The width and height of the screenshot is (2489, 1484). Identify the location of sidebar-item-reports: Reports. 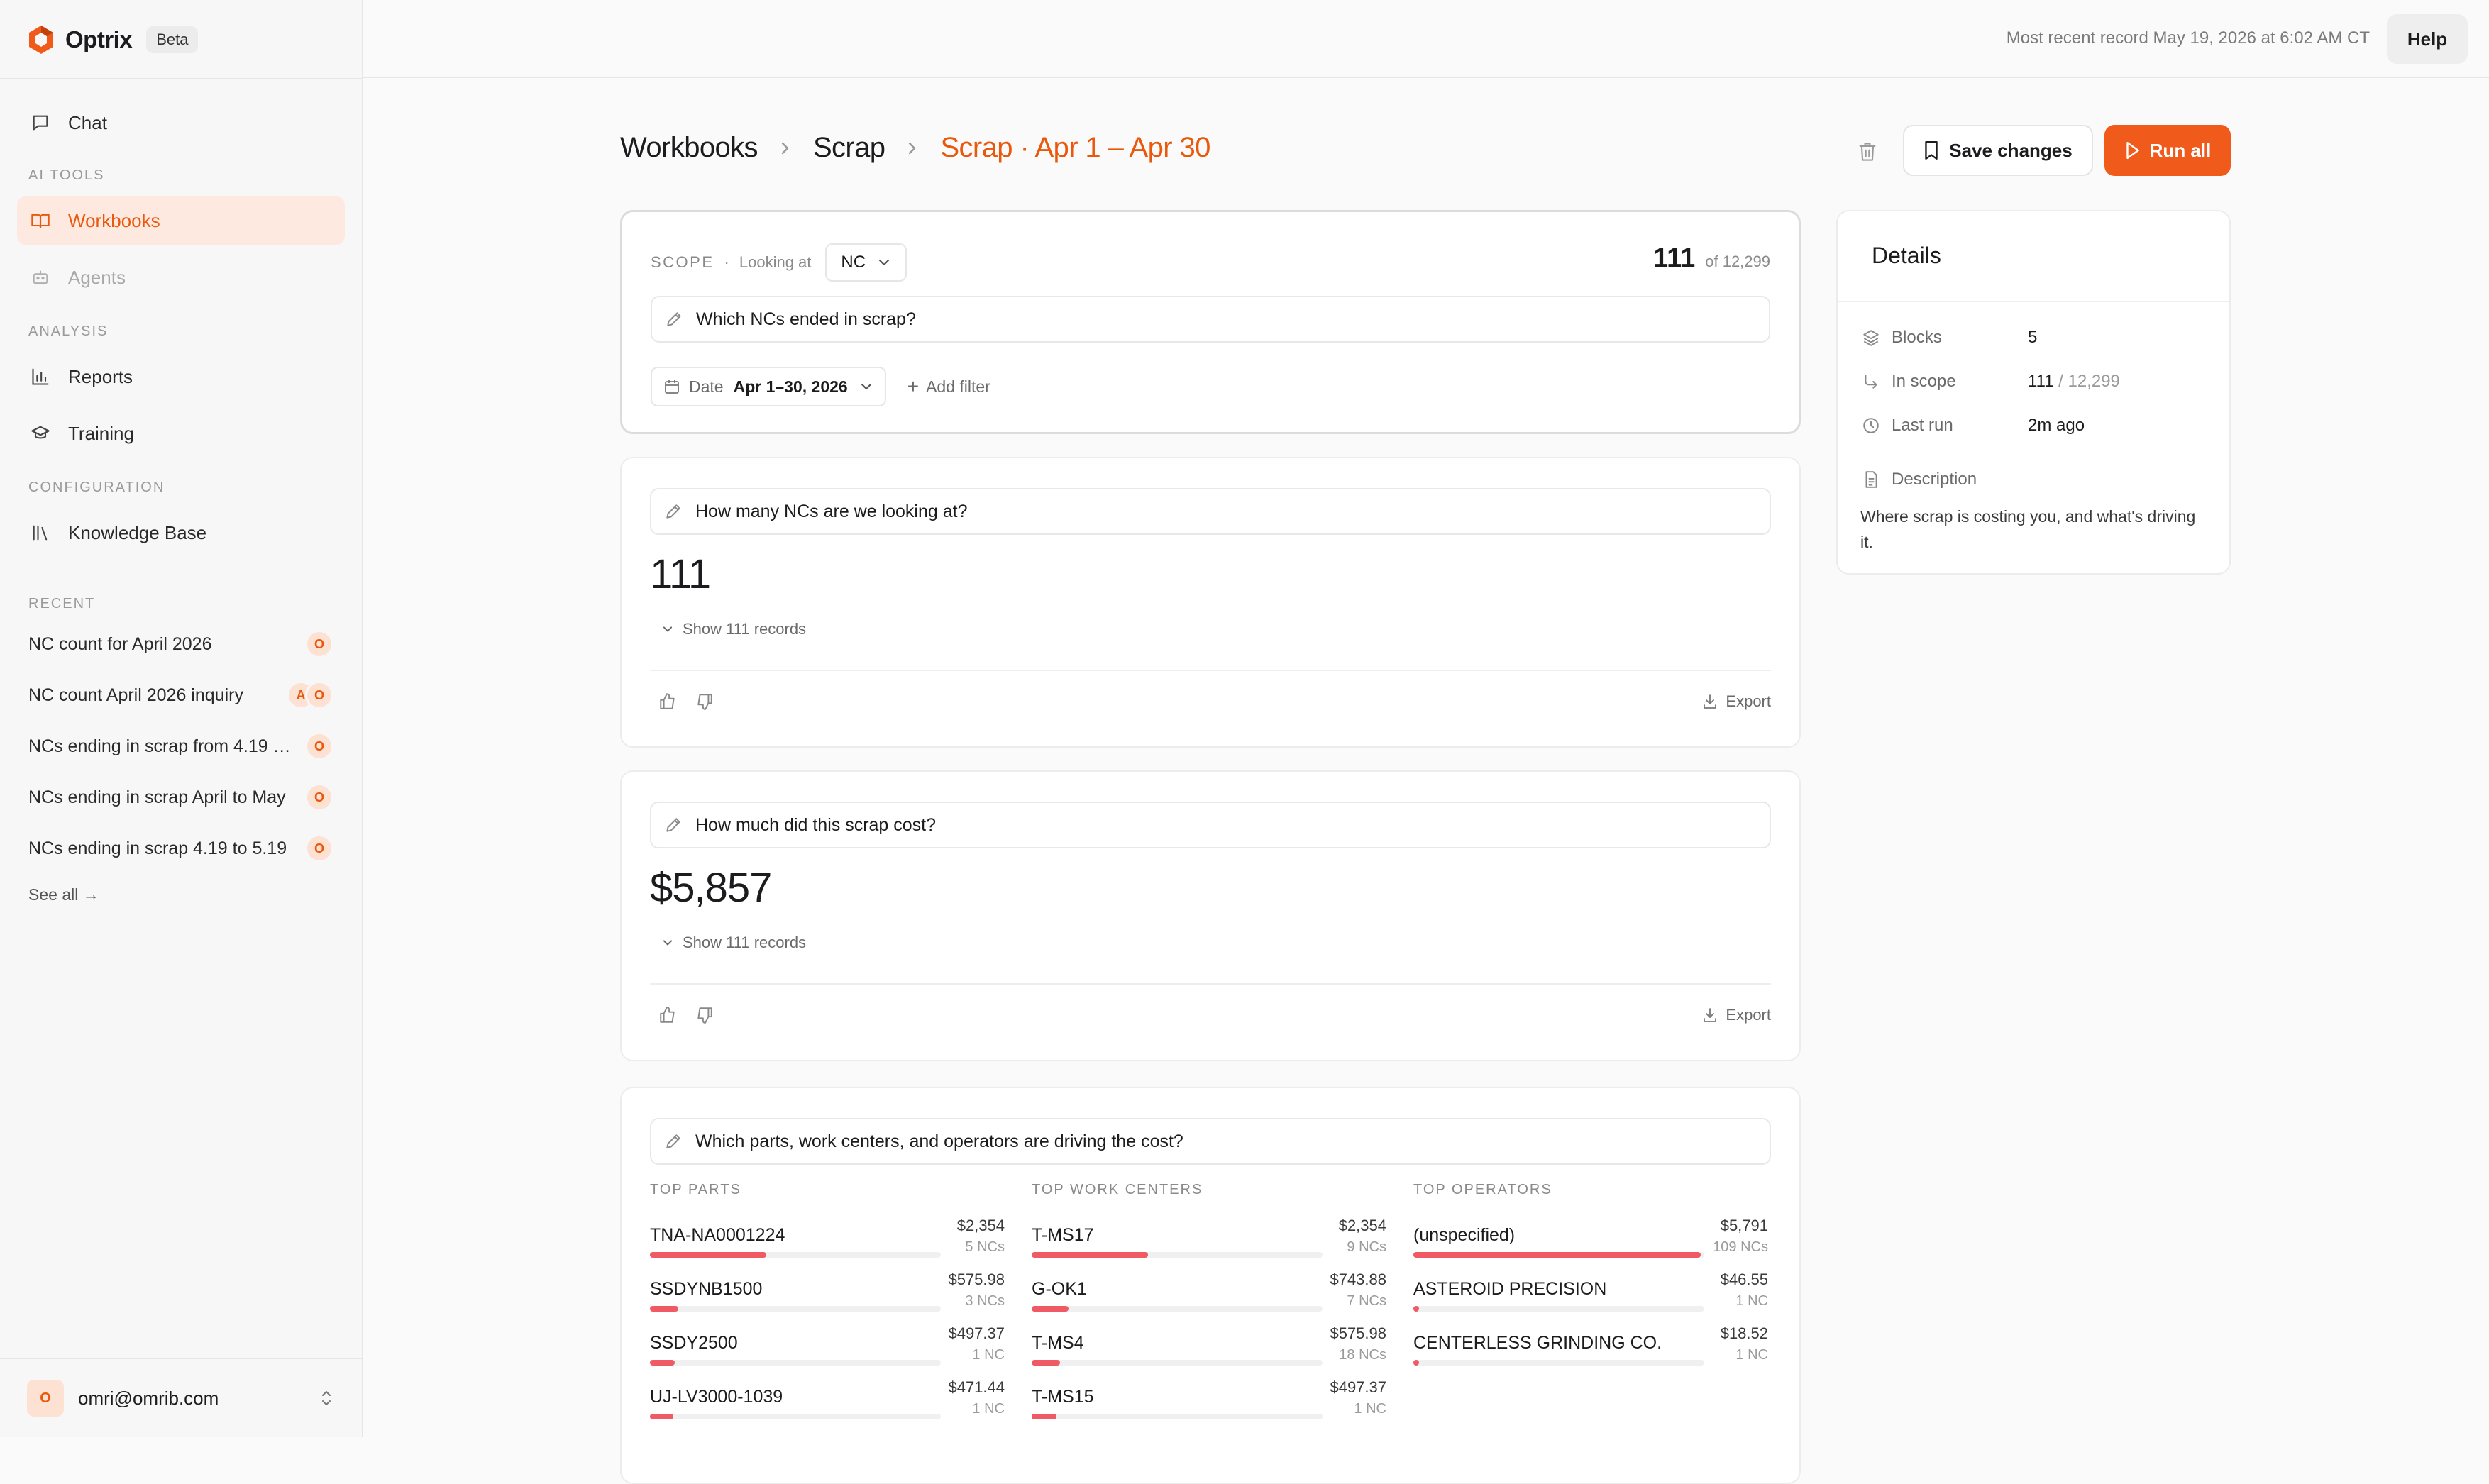
(181, 377).